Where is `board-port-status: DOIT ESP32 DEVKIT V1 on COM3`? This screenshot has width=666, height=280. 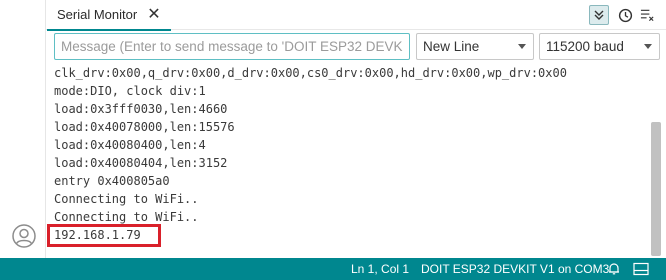
board-port-status: DOIT ESP32 DEVKIT V1 on COM3 is located at coordinates (515, 269).